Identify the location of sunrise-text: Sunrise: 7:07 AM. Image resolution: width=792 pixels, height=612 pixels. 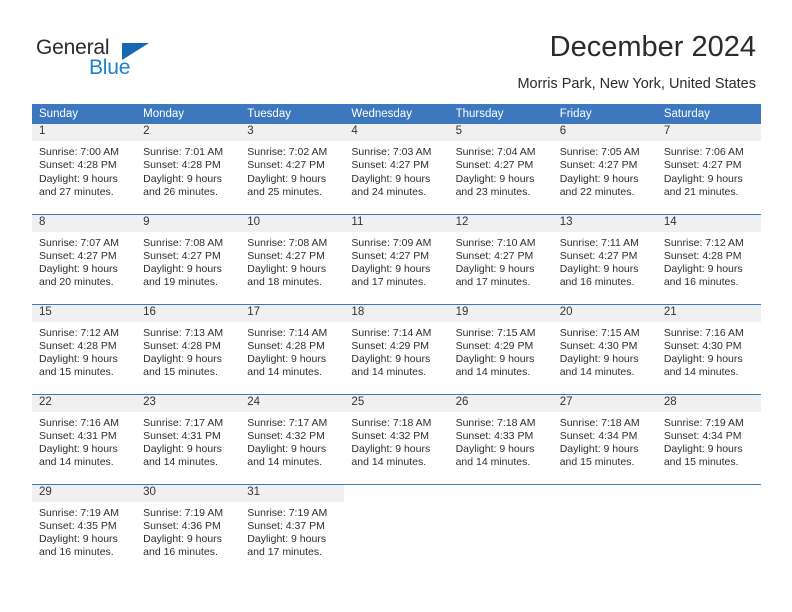
(79, 242).